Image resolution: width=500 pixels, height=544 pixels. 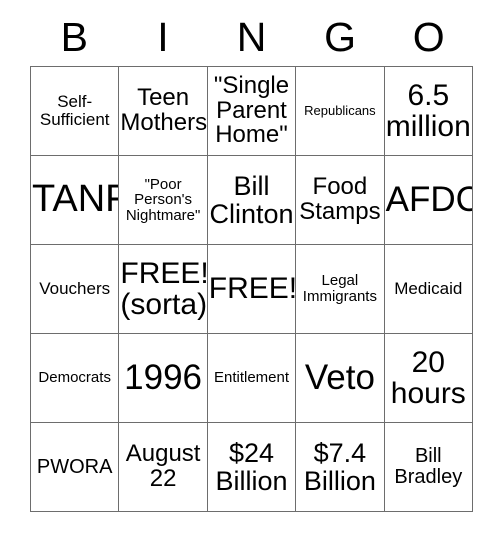 I want to click on bingo-cell-label: Food Stamps, so click(x=340, y=199).